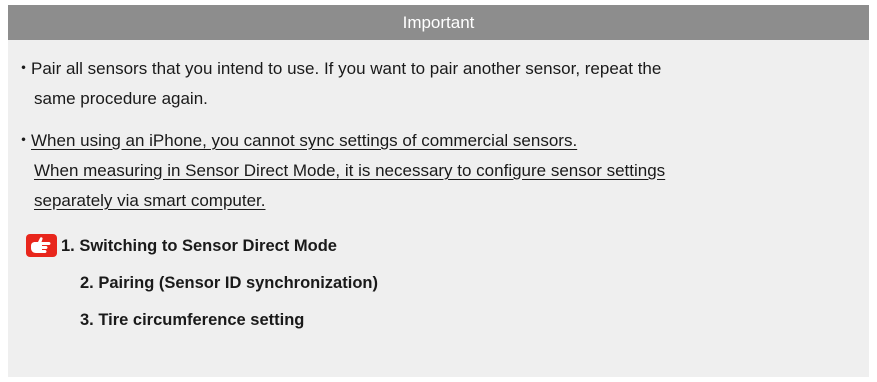 The width and height of the screenshot is (877, 382). I want to click on step-label: 2. Pairing (Sensor ID synchronization), so click(229, 283).